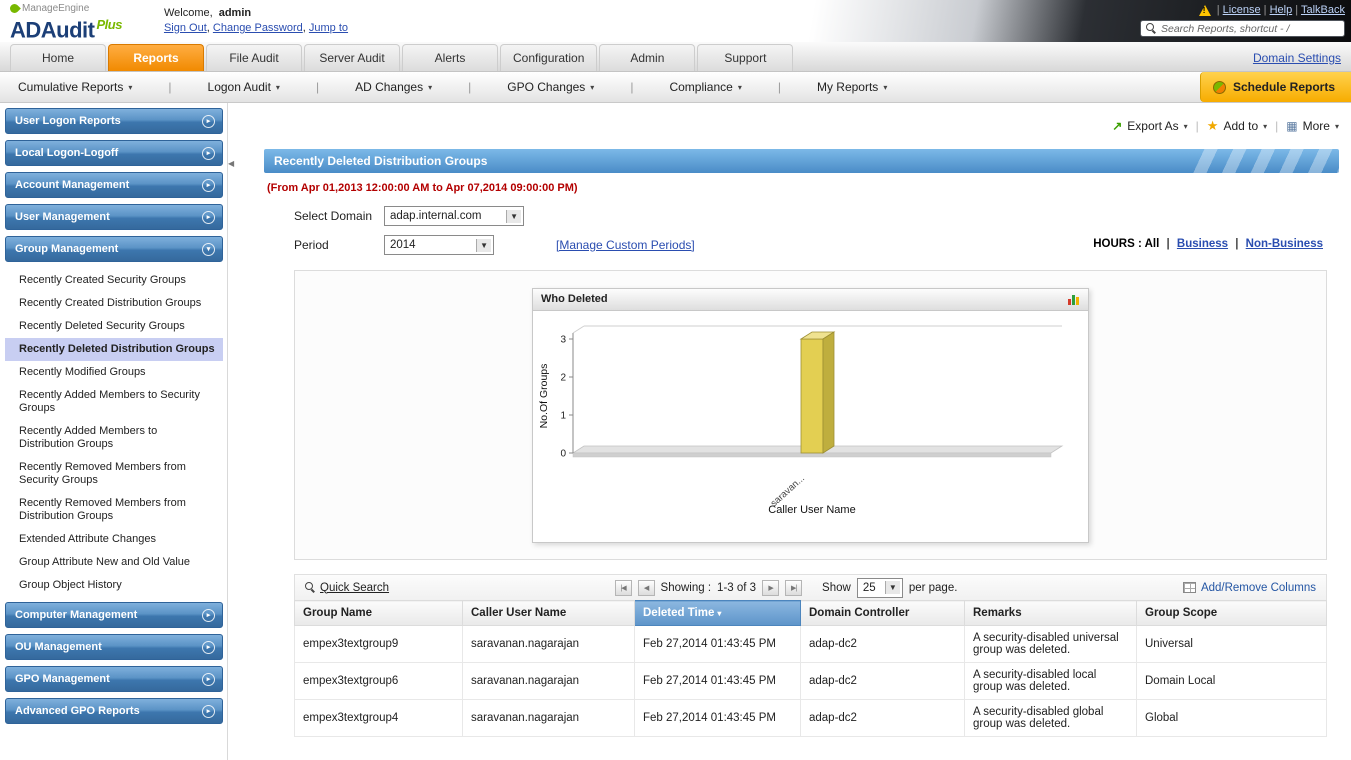 This screenshot has width=1351, height=760. I want to click on column-header-group-name: Group Name, so click(378, 613).